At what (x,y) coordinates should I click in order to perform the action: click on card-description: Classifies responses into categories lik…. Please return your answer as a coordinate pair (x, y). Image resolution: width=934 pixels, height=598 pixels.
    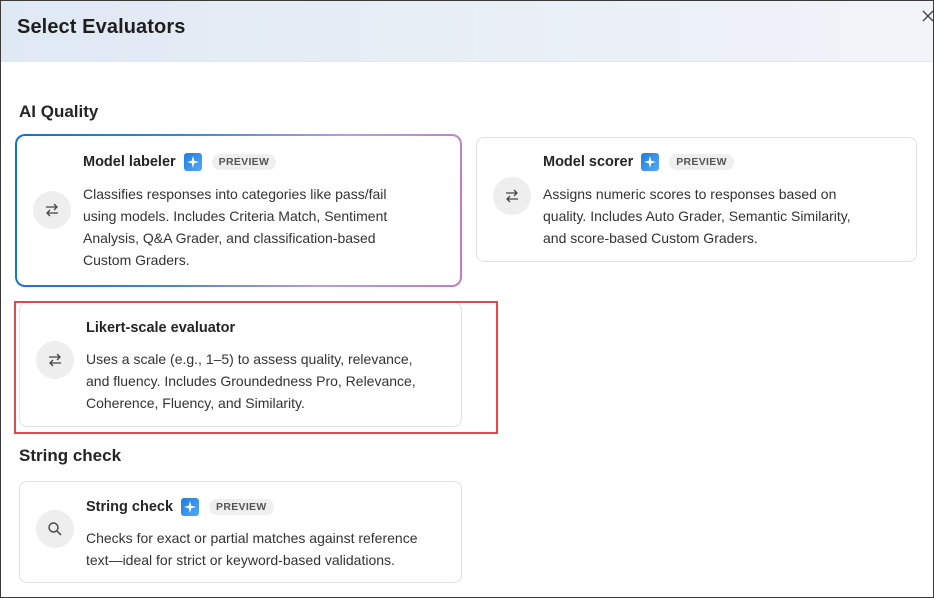
    Looking at the image, I should click on (235, 227).